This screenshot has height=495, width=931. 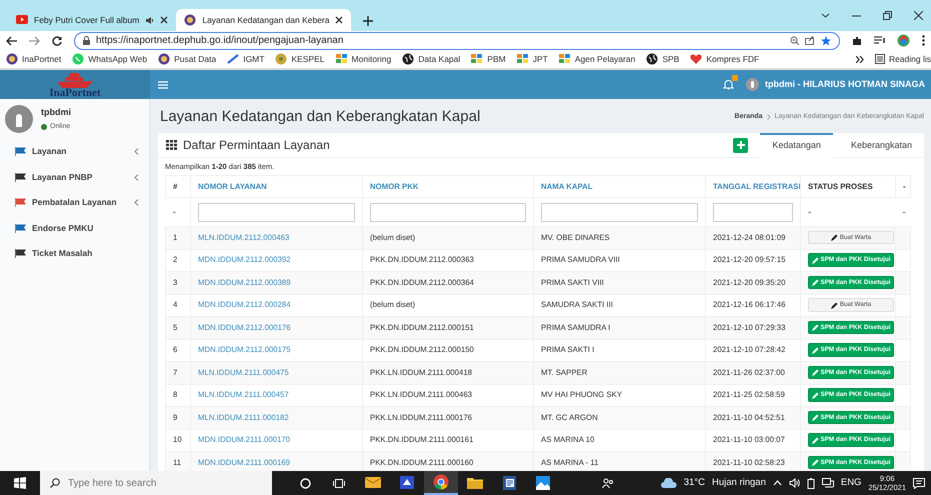 What do you see at coordinates (320, 117) in the screenshot?
I see `page-title: Layanan Kedatangan dan Keberangkatan Kapal` at bounding box center [320, 117].